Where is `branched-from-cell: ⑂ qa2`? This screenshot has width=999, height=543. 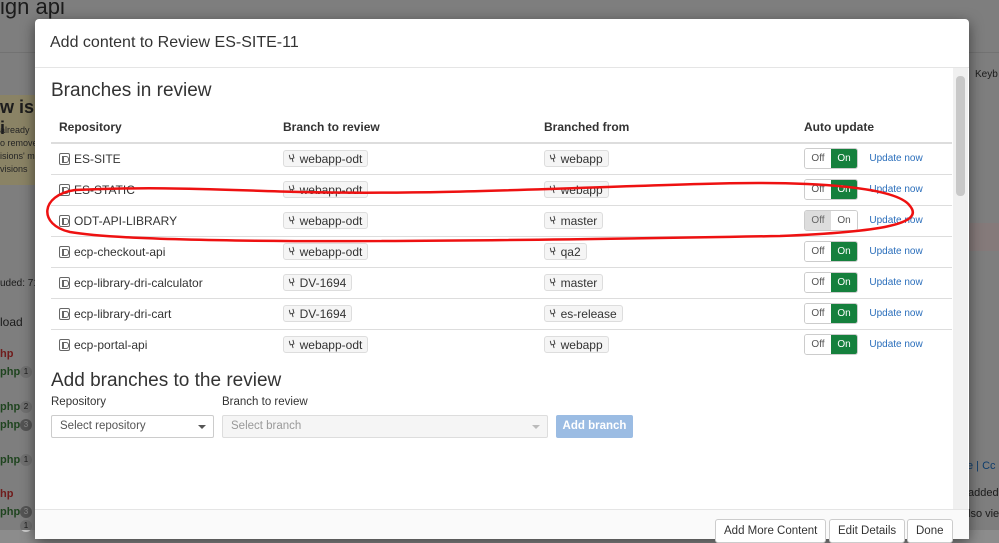 branched-from-cell: ⑂ qa2 is located at coordinates (666, 251).